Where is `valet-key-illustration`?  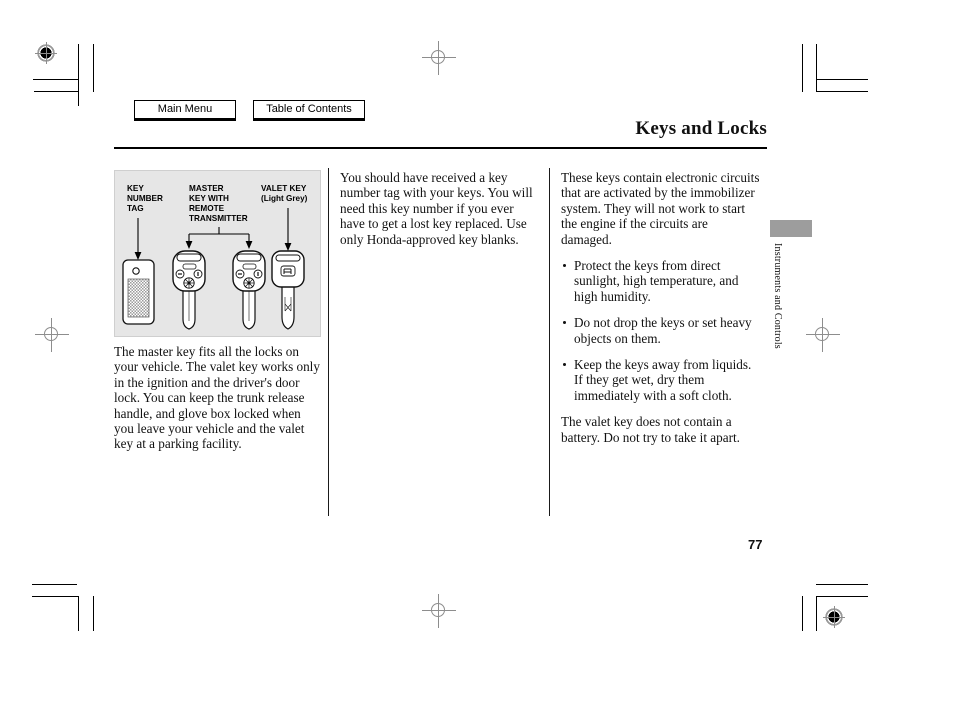 valet-key-illustration is located at coordinates (288, 290).